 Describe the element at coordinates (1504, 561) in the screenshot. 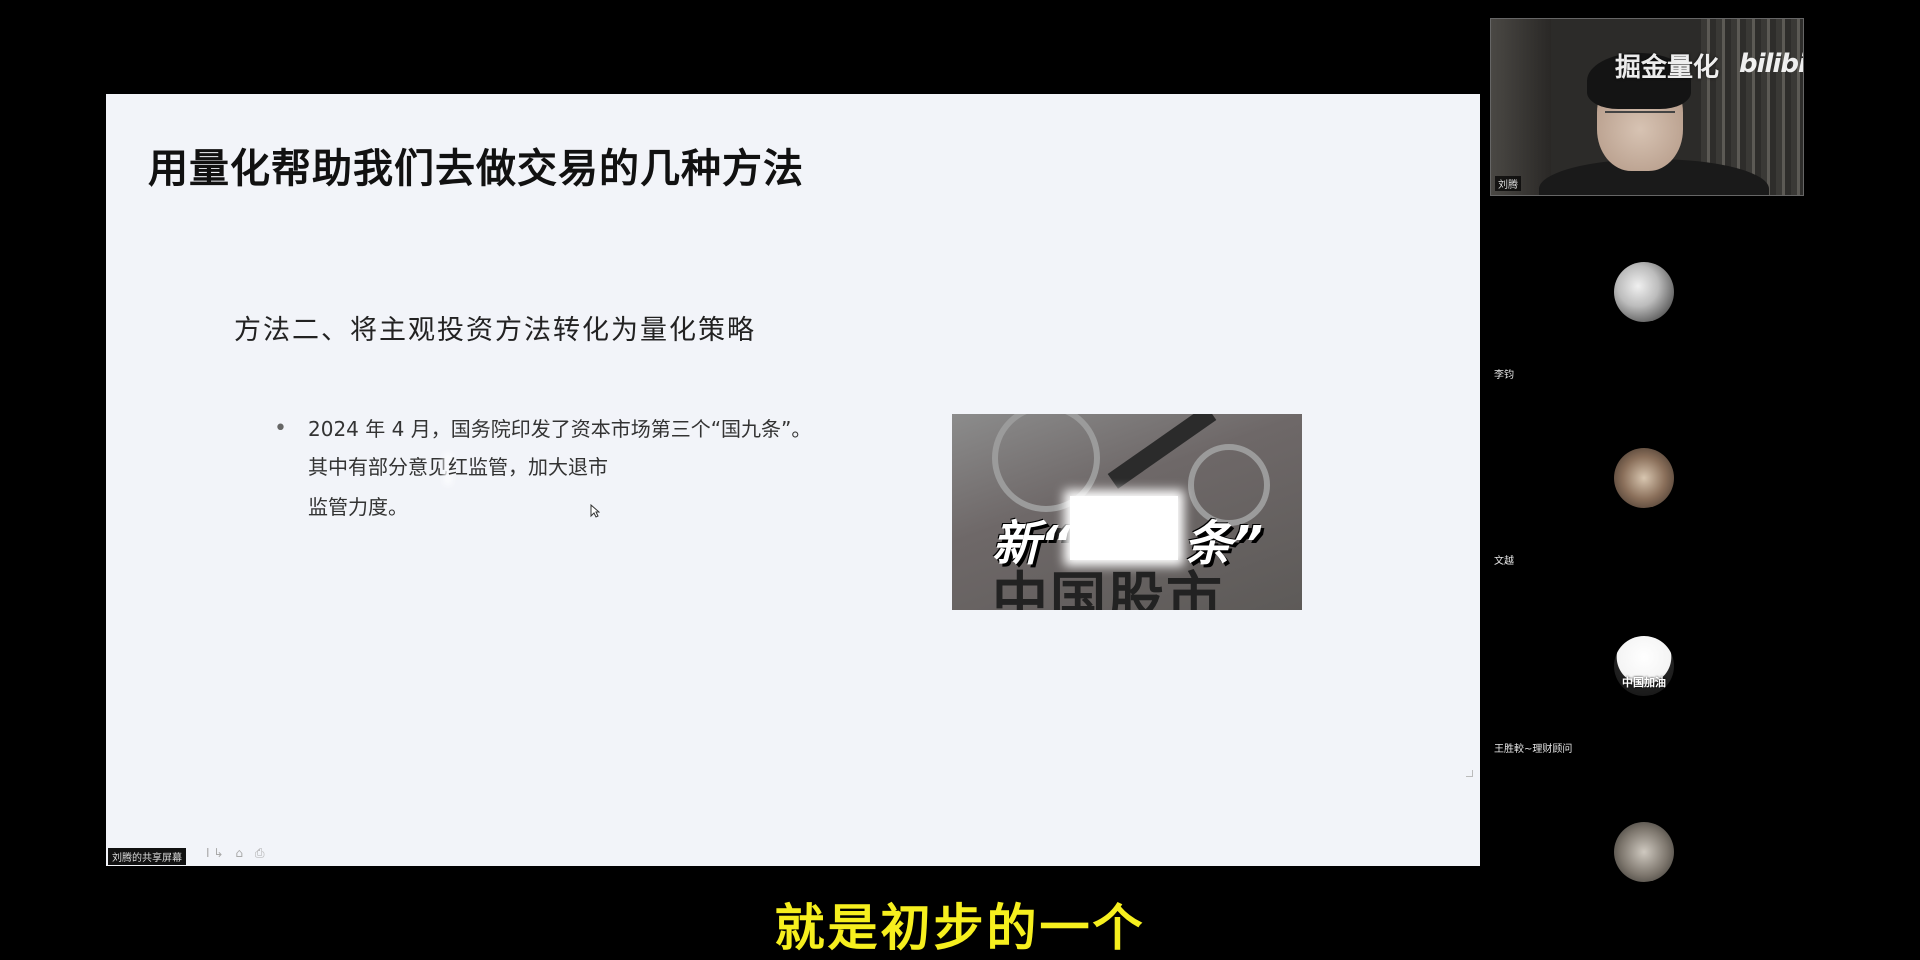

I see `participant-name: 文越` at that location.